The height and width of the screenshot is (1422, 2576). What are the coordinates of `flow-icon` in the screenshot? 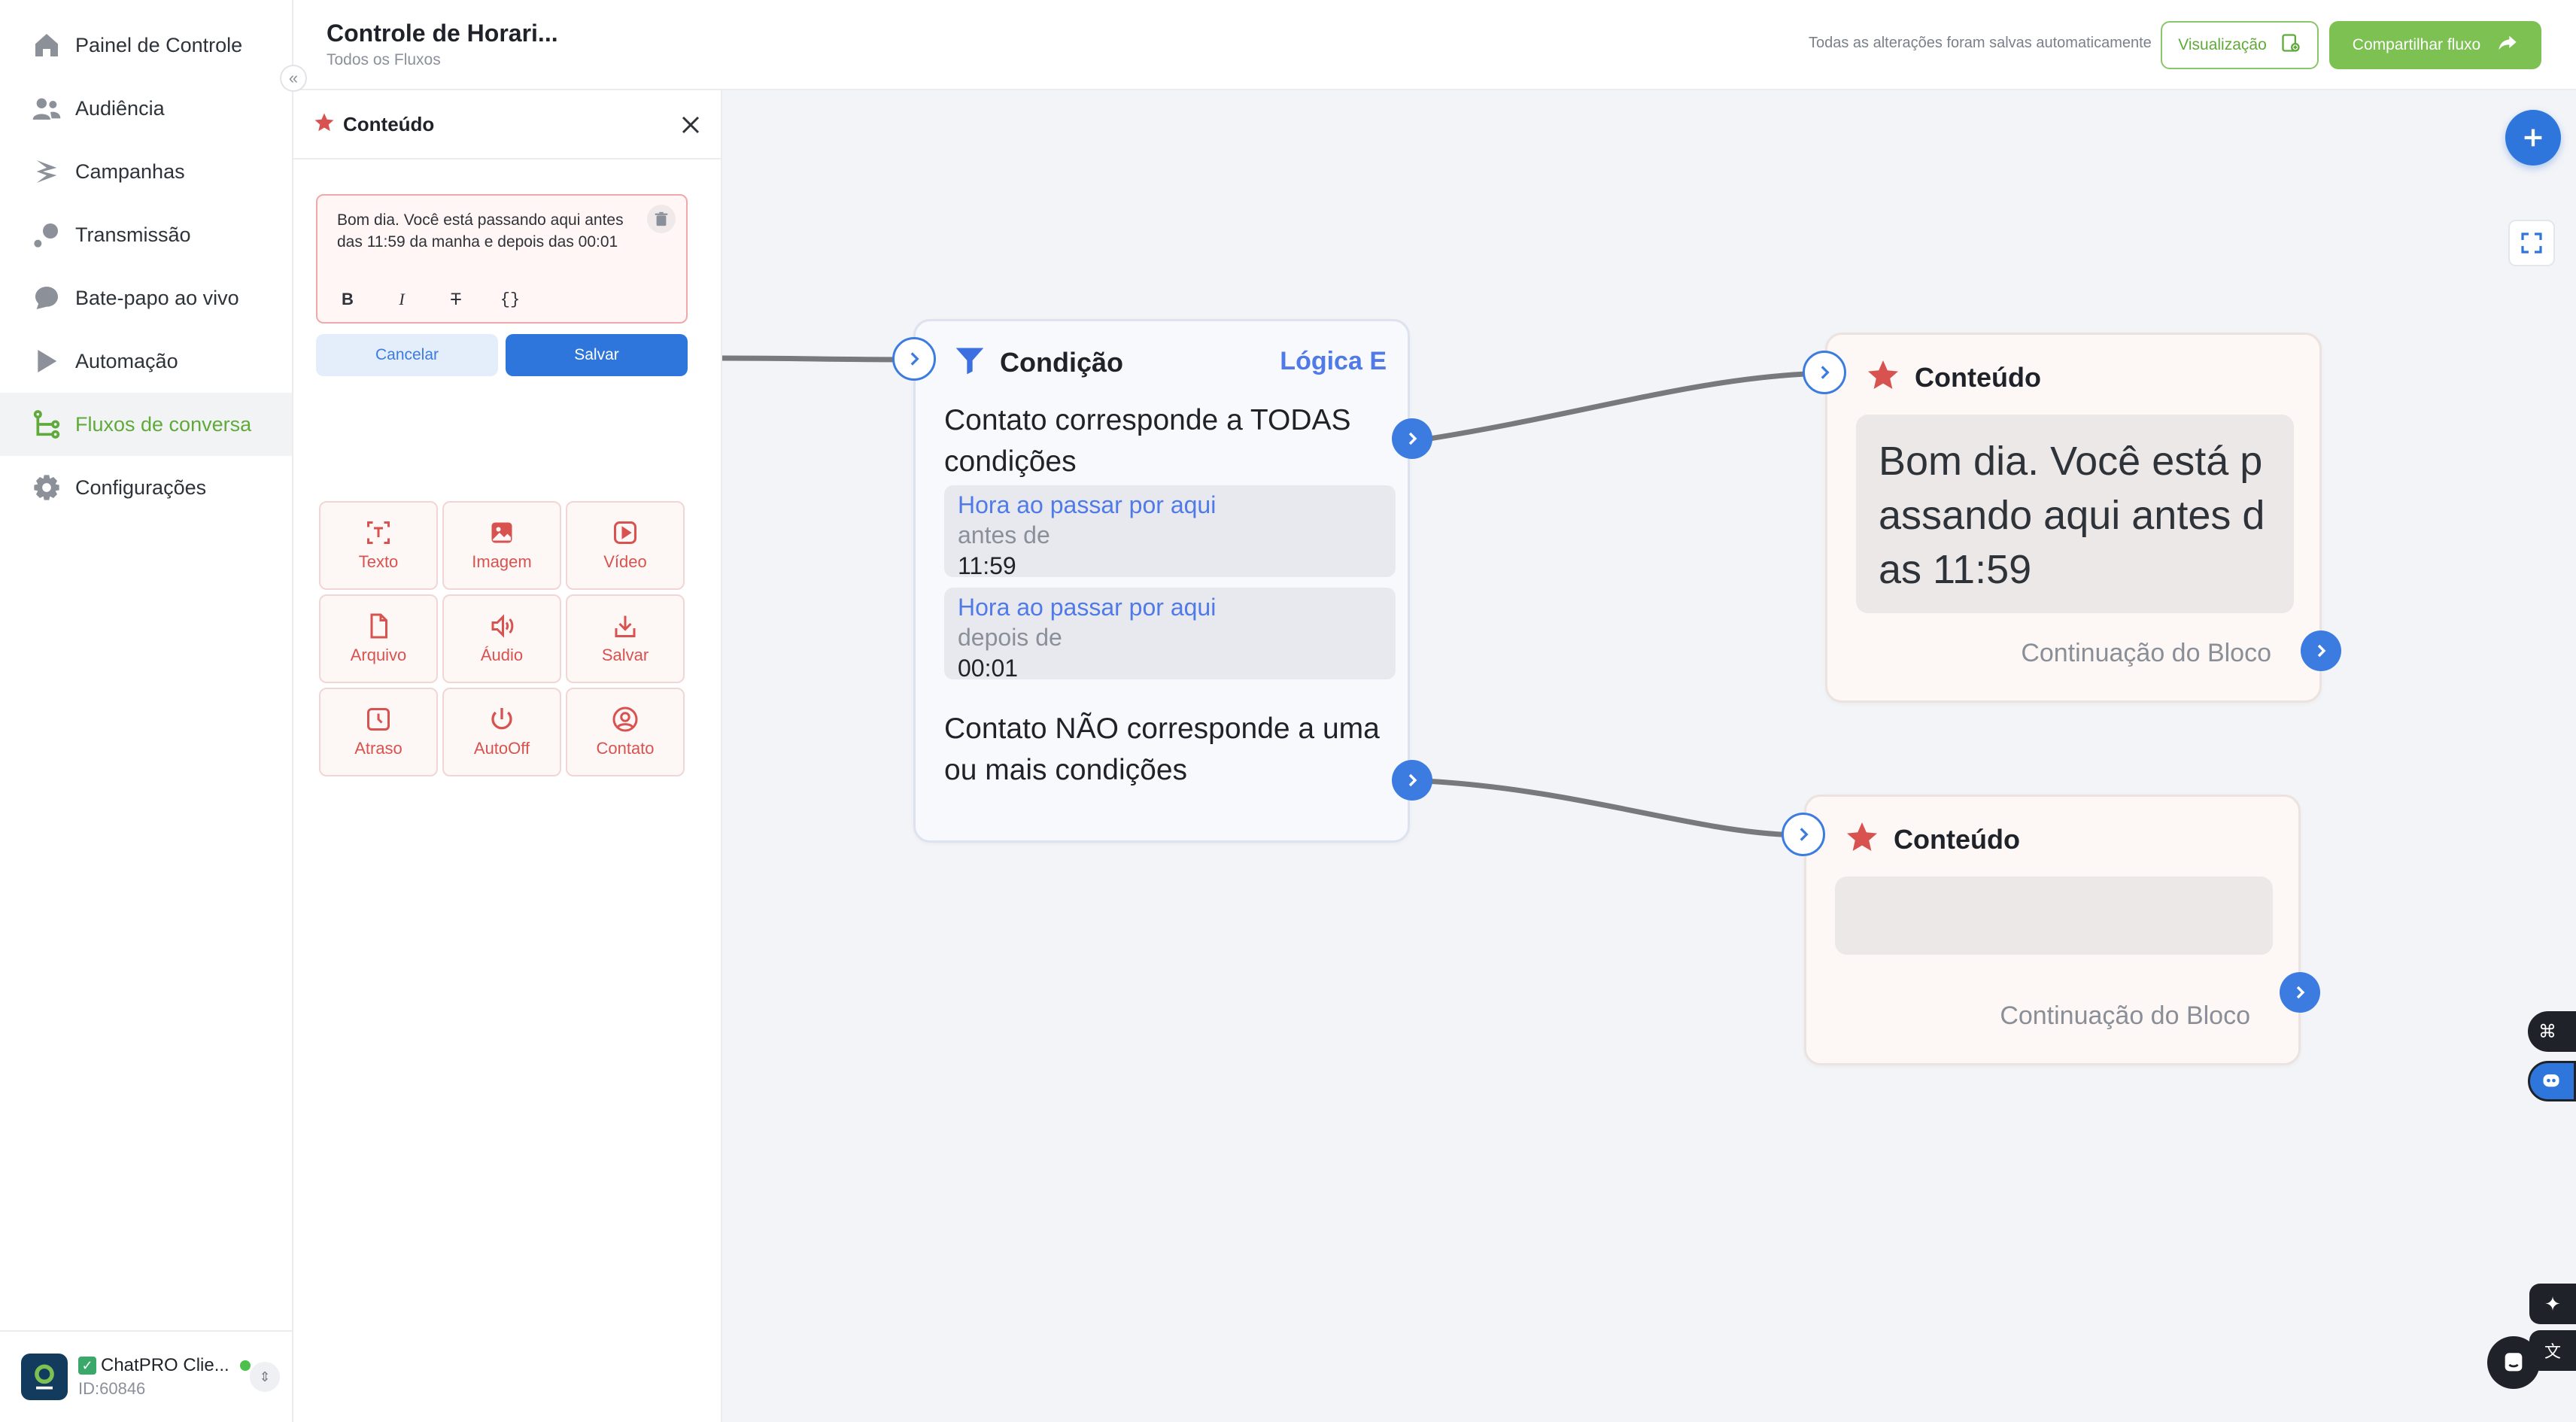 It's located at (47, 424).